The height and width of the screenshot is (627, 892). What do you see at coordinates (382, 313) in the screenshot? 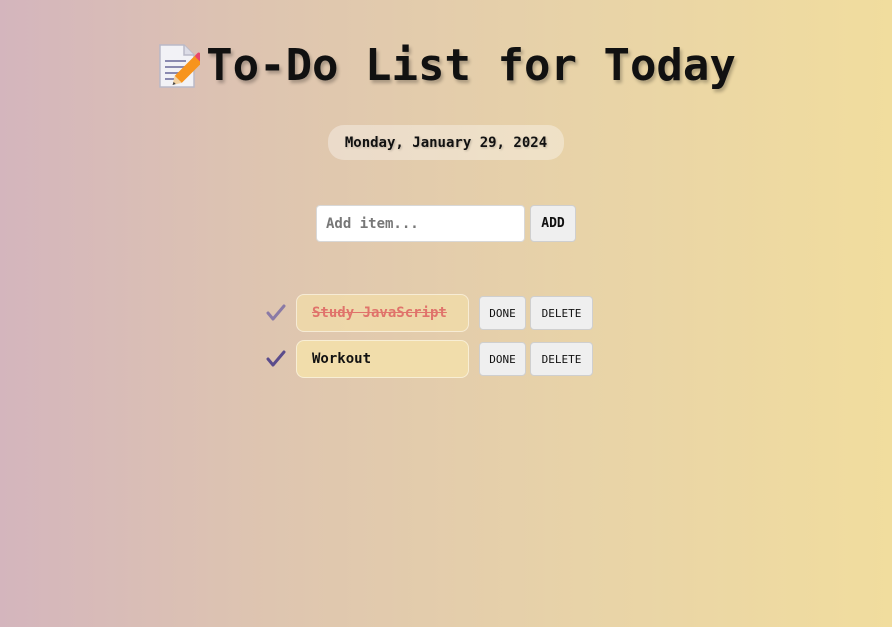
I see `todo-item-text: Study JavaScript` at bounding box center [382, 313].